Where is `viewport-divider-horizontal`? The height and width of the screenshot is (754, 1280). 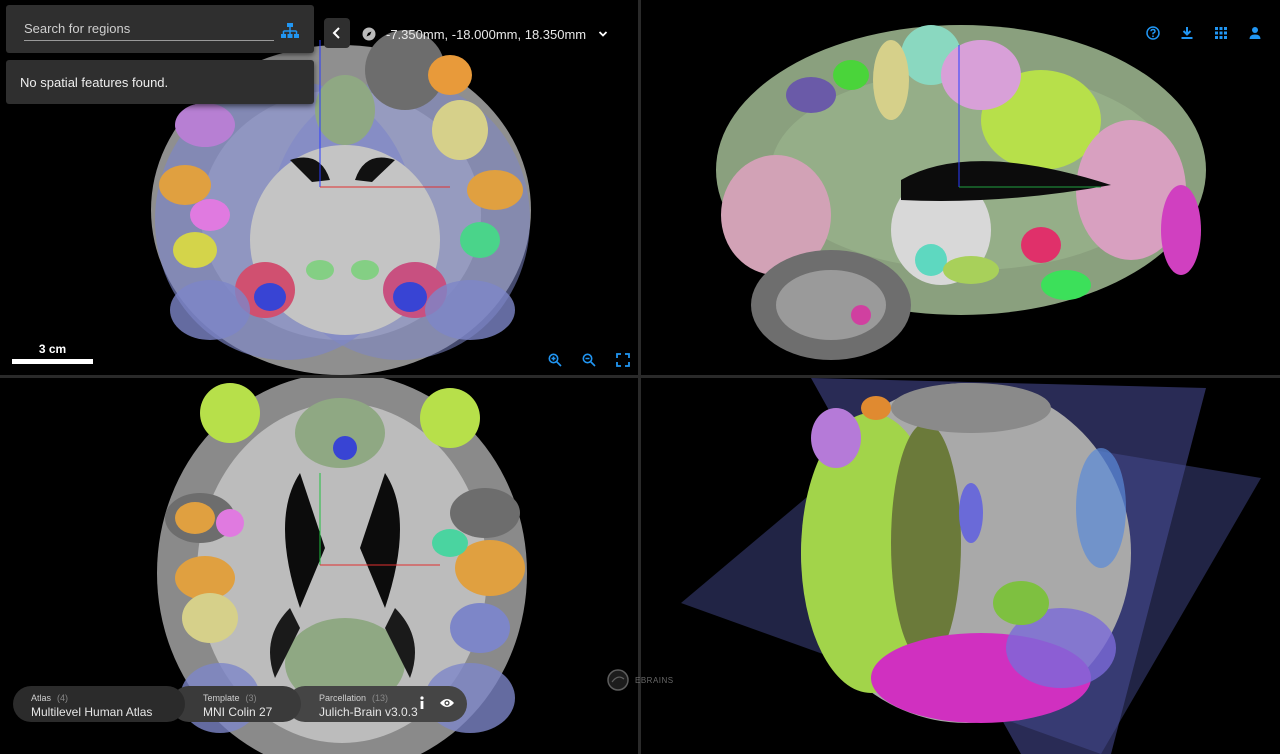
viewport-divider-horizontal is located at coordinates (640, 376).